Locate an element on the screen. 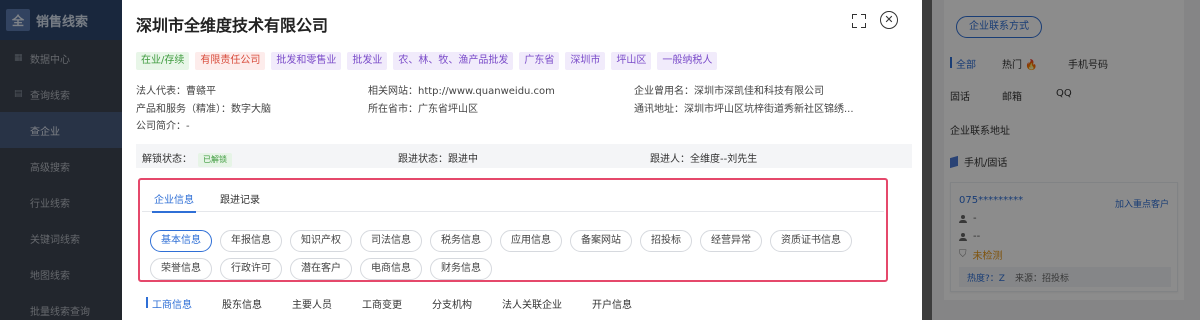 This screenshot has height=320, width=1200. subtab-business-registration: 工商信息 is located at coordinates (169, 303).